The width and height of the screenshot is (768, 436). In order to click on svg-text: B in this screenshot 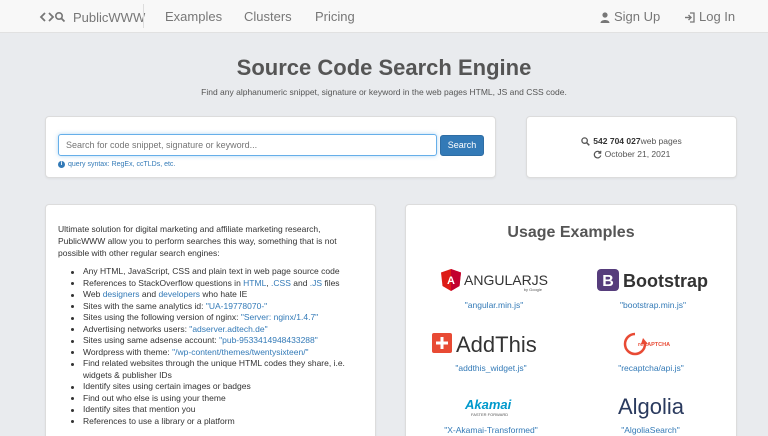, I will do `click(608, 281)`.